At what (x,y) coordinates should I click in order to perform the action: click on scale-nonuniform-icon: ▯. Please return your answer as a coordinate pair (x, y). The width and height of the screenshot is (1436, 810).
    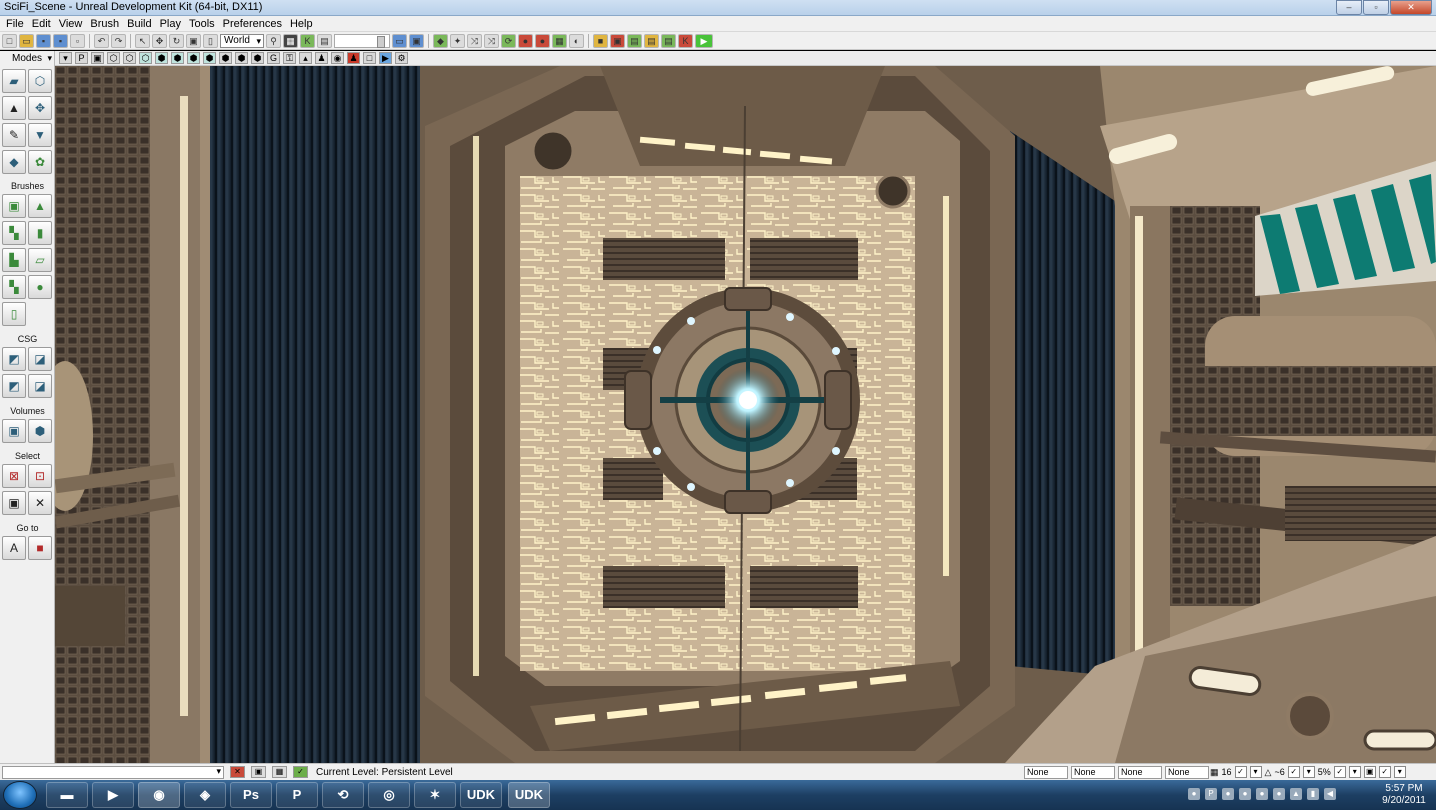
    Looking at the image, I should click on (210, 40).